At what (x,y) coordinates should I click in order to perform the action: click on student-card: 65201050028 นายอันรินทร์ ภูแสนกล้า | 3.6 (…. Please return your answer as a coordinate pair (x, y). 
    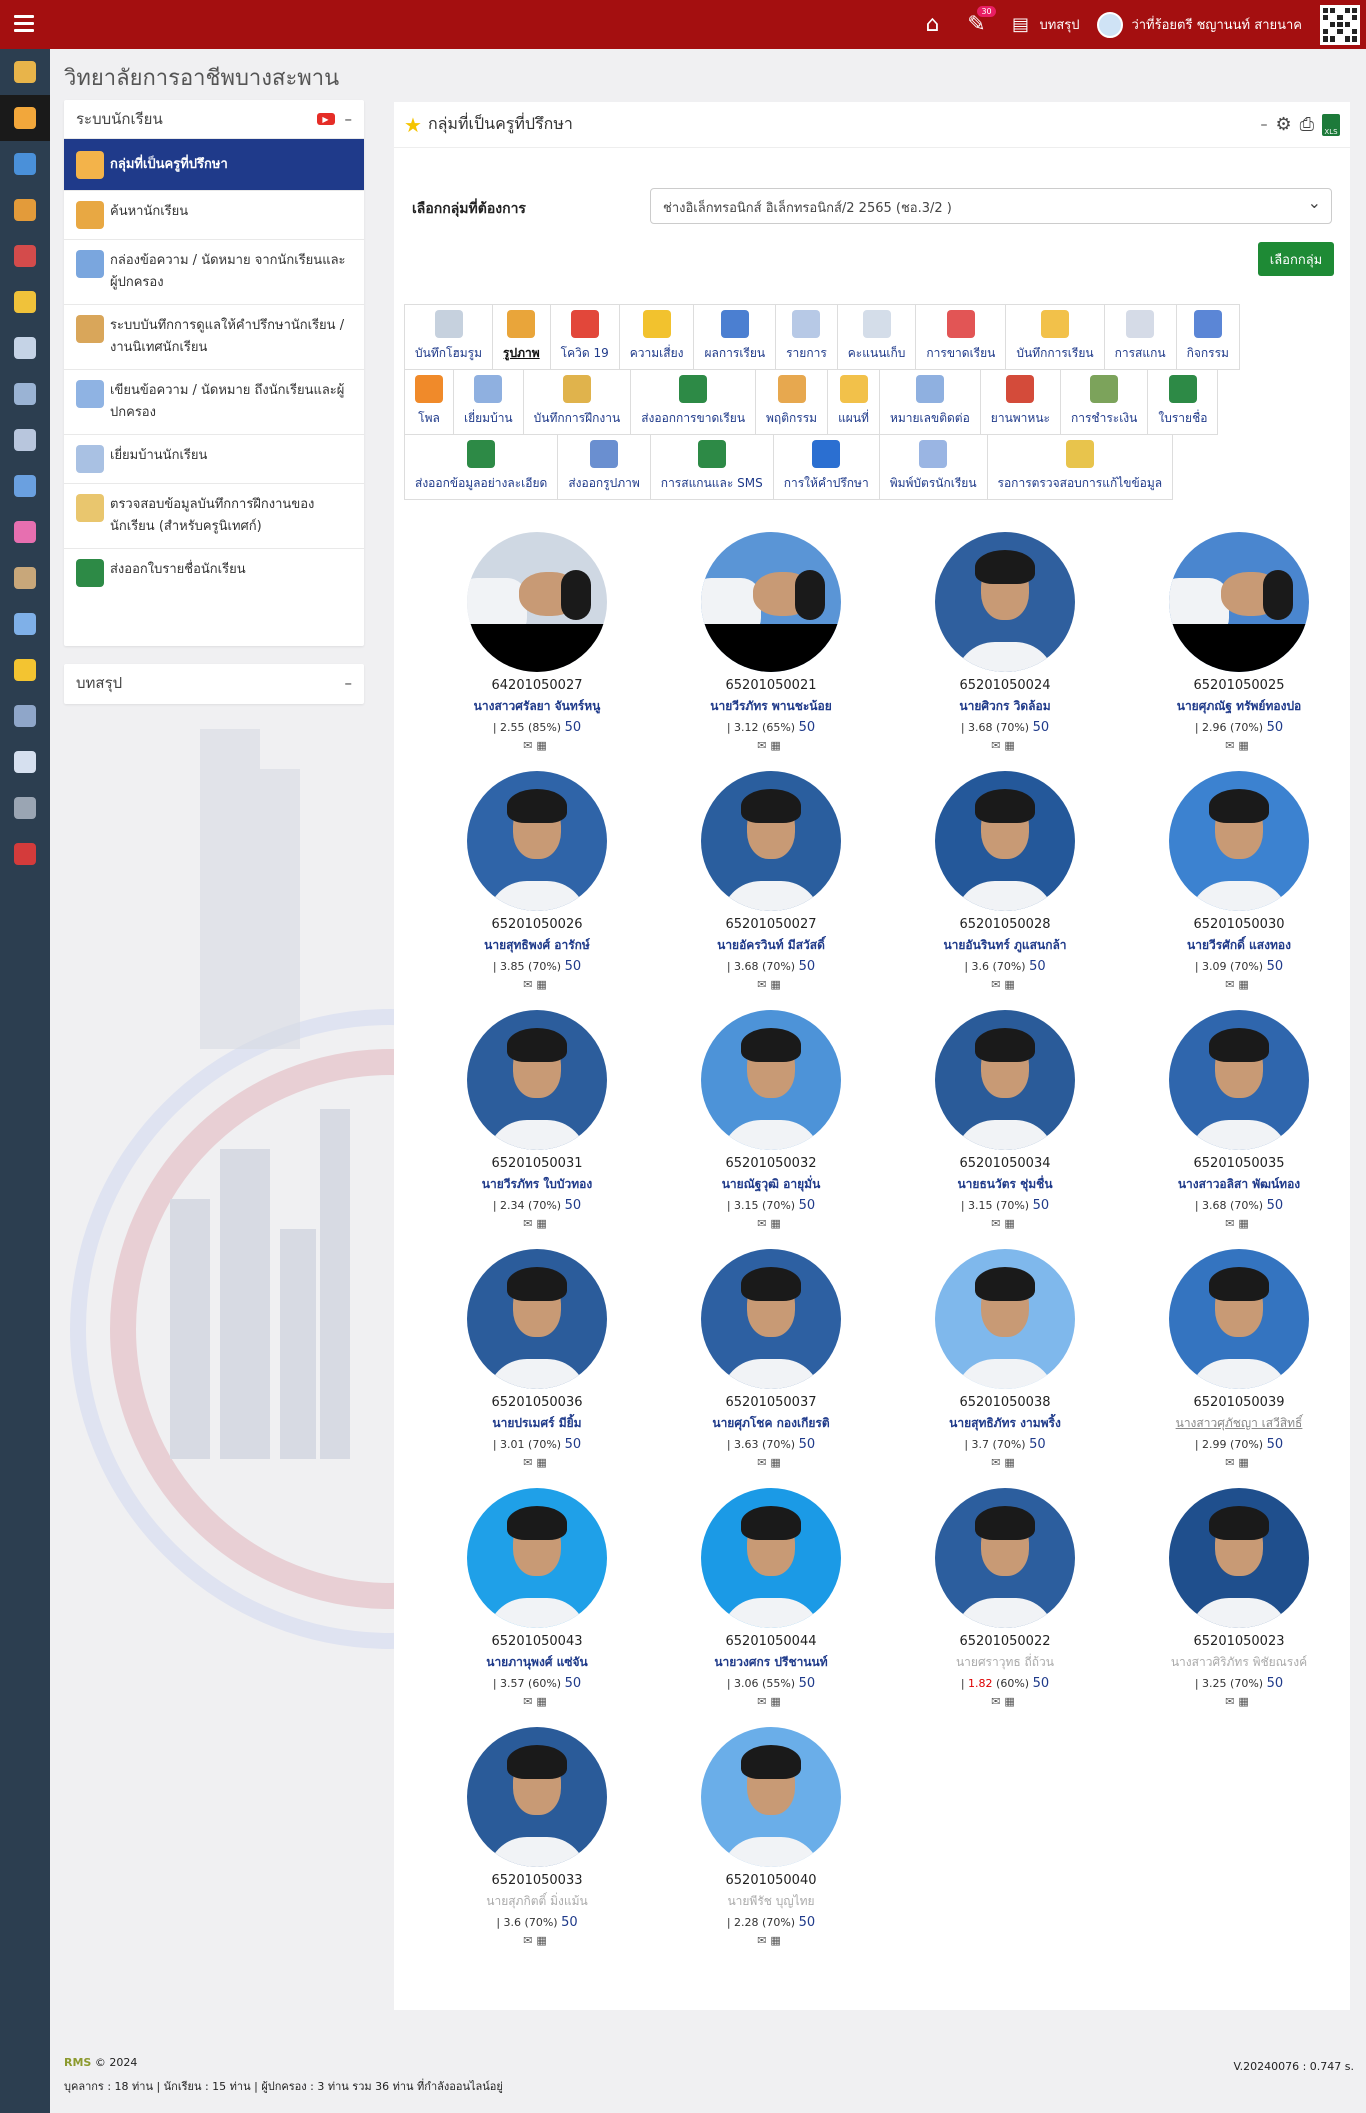
    Looking at the image, I should click on (1005, 881).